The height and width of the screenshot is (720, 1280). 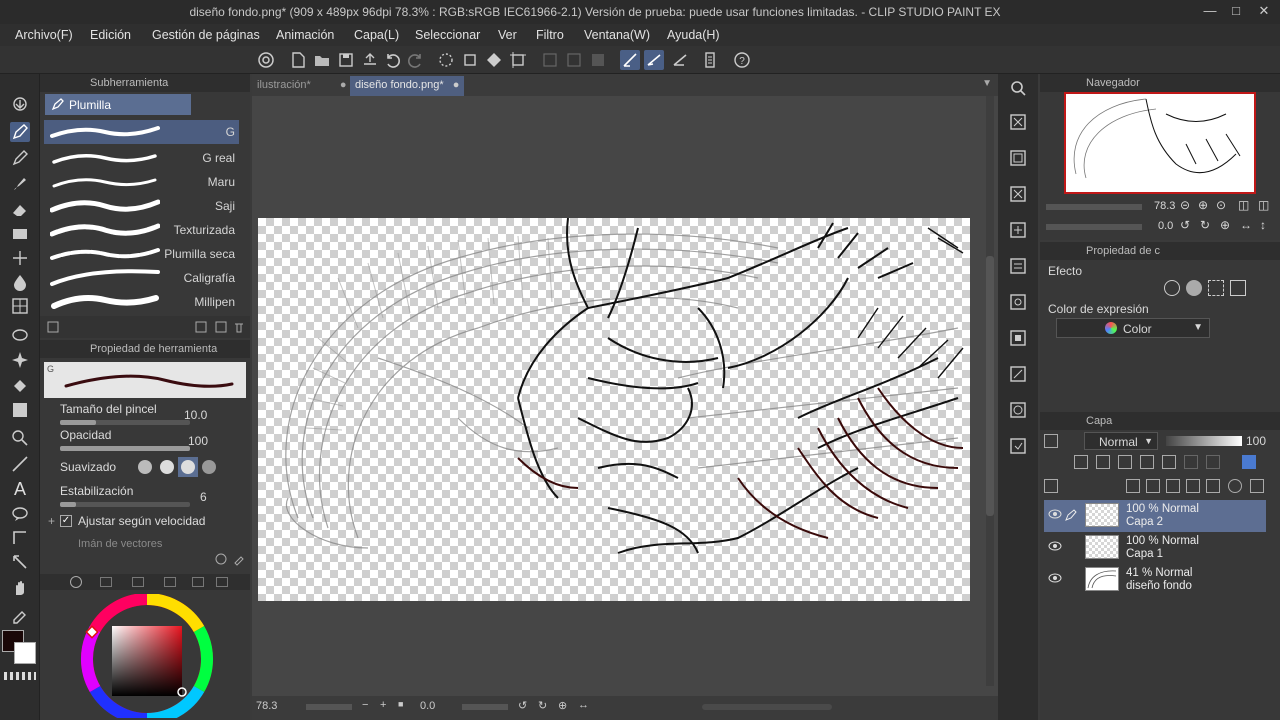 I want to click on border-effect-icon, so click(x=1172, y=288).